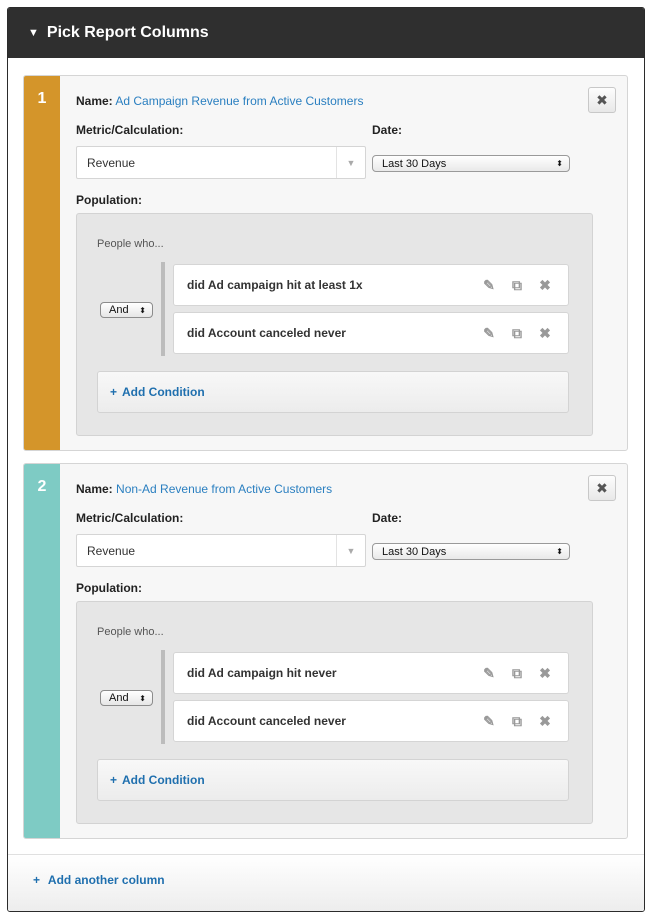  What do you see at coordinates (371, 285) in the screenshot?
I see `condition-row: did Ad campaign hit at least 1x ✎ ⧉ ✖` at bounding box center [371, 285].